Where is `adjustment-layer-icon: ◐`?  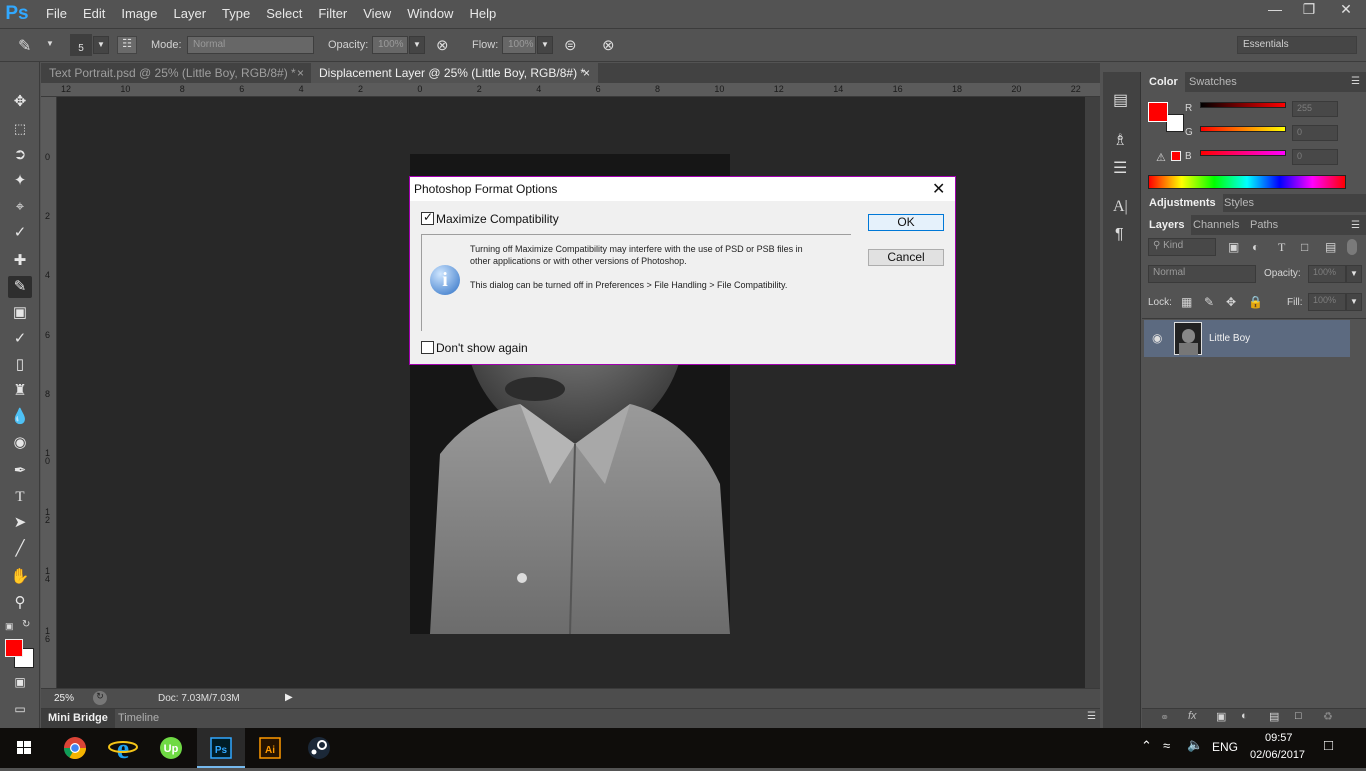
adjustment-layer-icon: ◐ is located at coordinates (1244, 716).